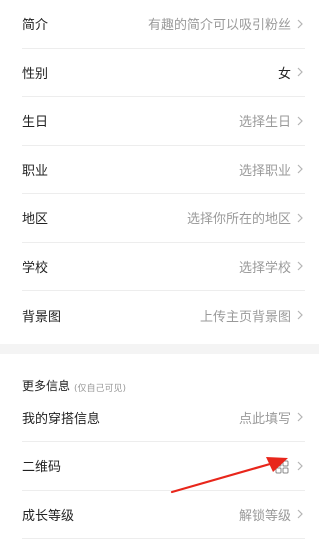  What do you see at coordinates (35, 266) in the screenshot?
I see `row-school-label: 学校` at bounding box center [35, 266].